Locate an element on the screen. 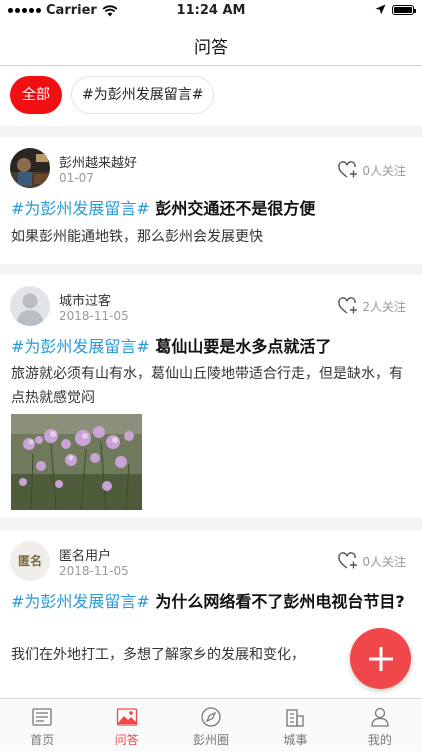 The width and height of the screenshot is (422, 751). building-icon is located at coordinates (295, 718).